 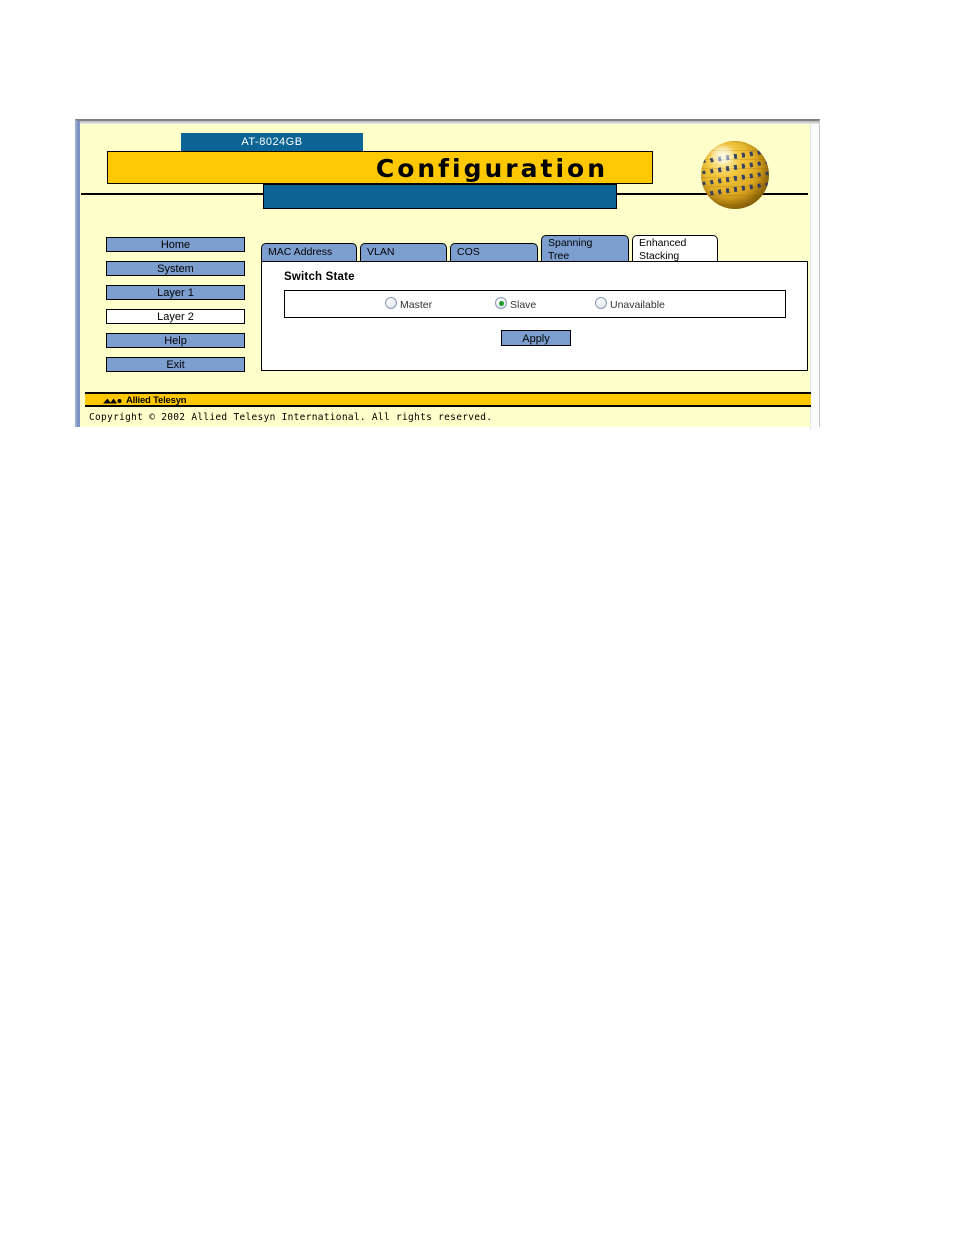 I want to click on page-title: Configuration, so click(x=491, y=168).